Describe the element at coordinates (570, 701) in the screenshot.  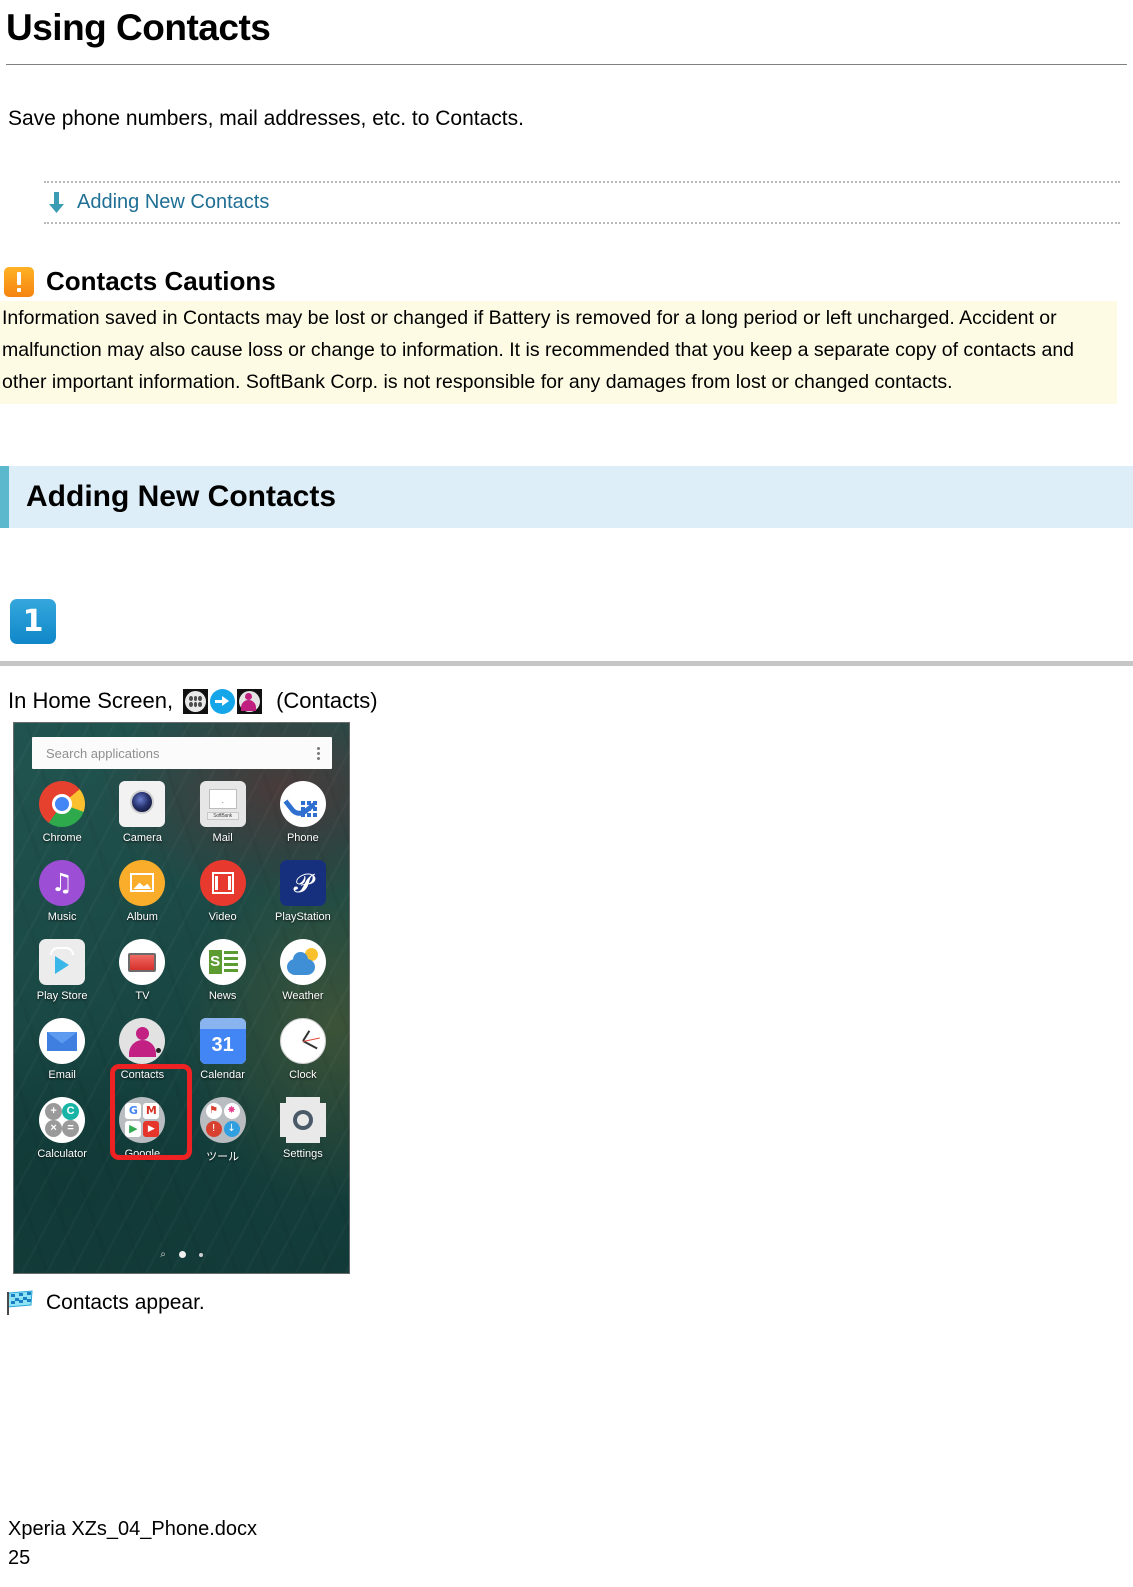
I see `step-instruction: In Home Screen, (Contacts)` at that location.